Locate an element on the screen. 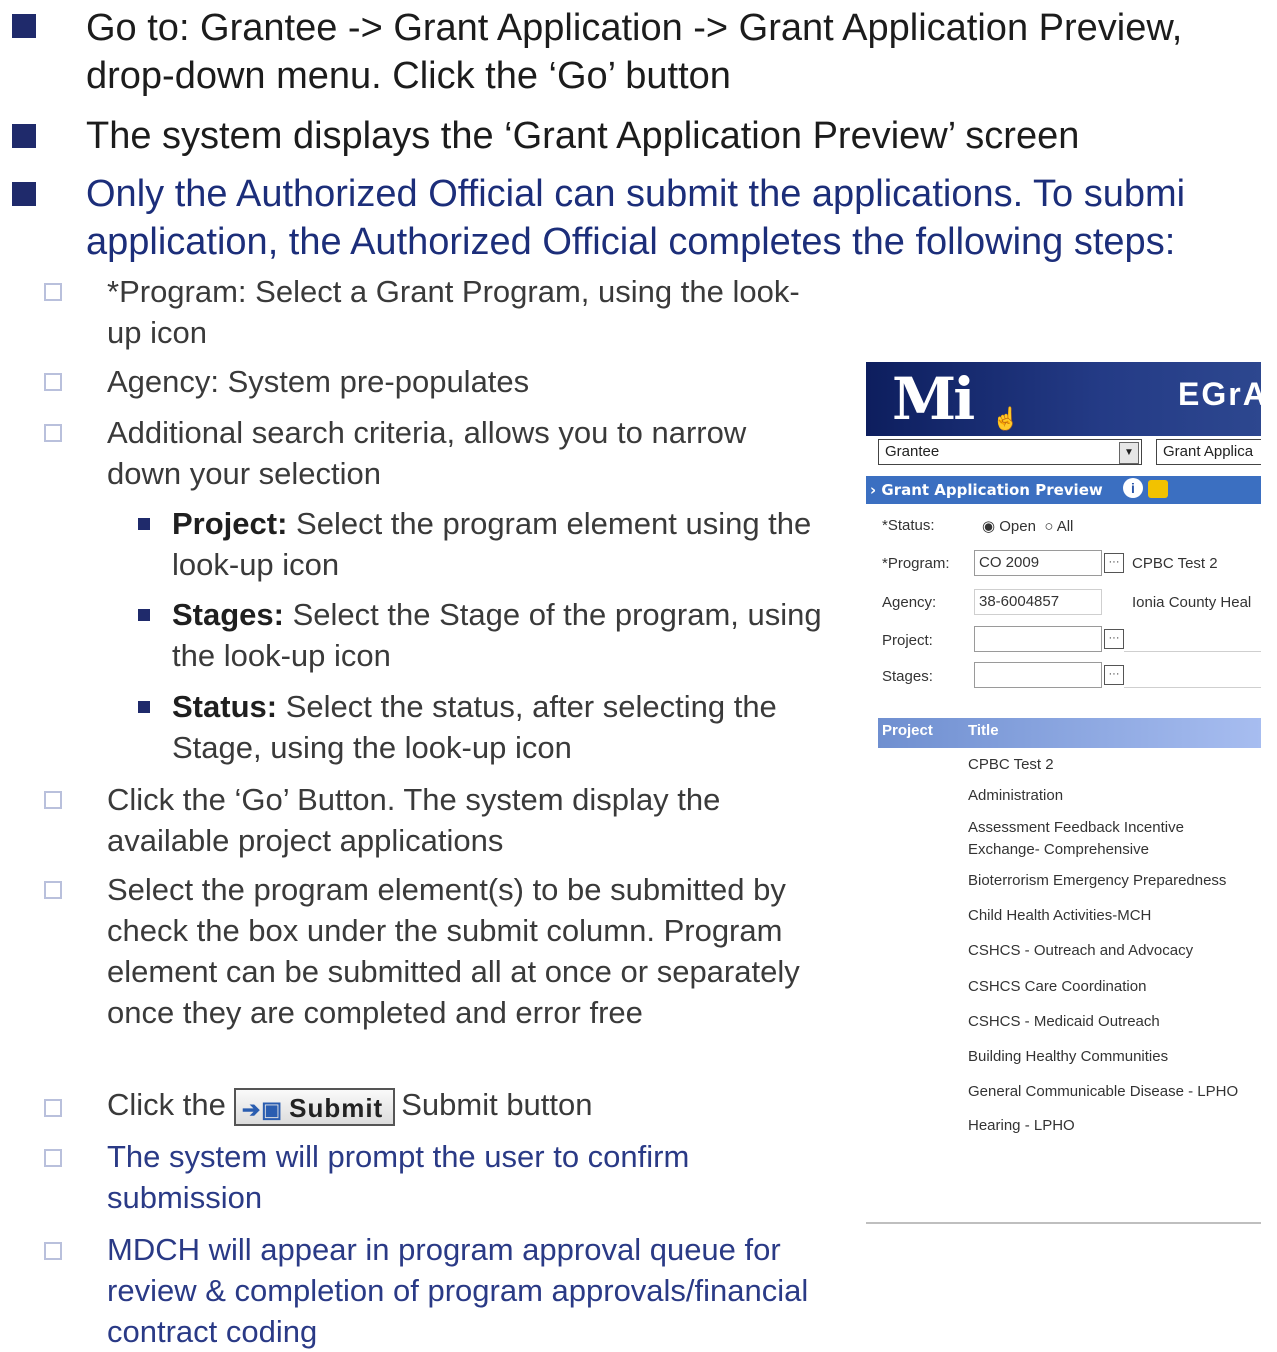 This screenshot has height=1352, width=1277. agency-field: 38-6004857 is located at coordinates (1038, 602).